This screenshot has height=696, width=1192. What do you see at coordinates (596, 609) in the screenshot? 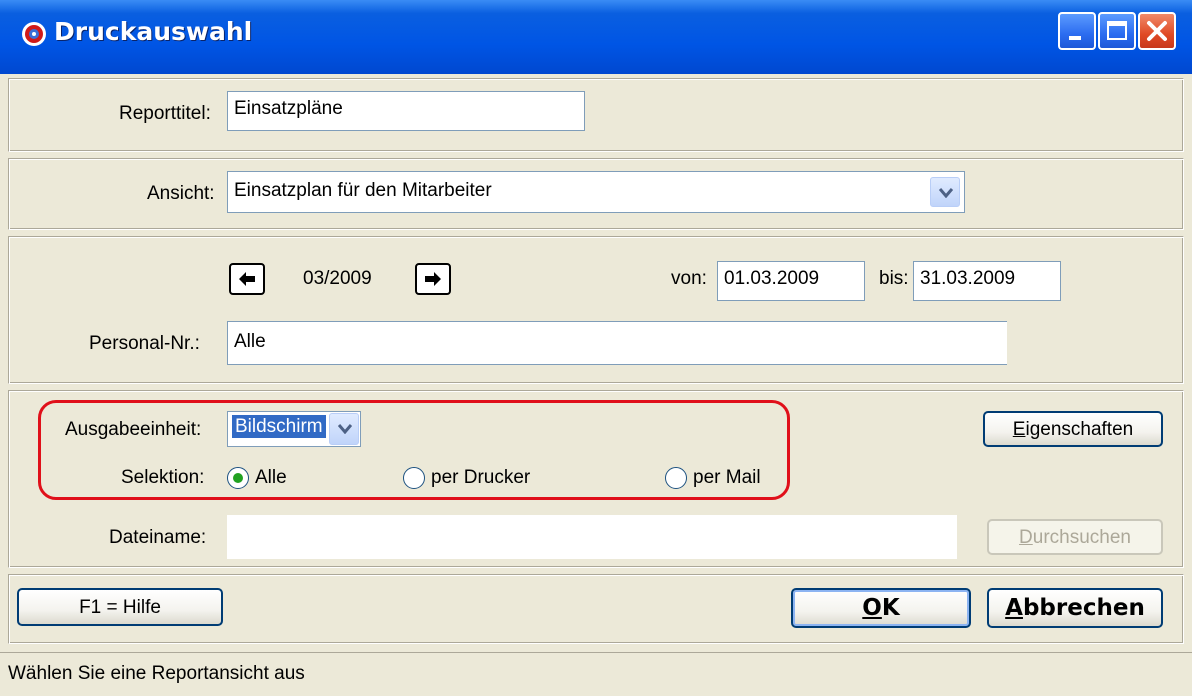
I see `footer-panel: F1 = Hilfe OK Abbrechen` at bounding box center [596, 609].